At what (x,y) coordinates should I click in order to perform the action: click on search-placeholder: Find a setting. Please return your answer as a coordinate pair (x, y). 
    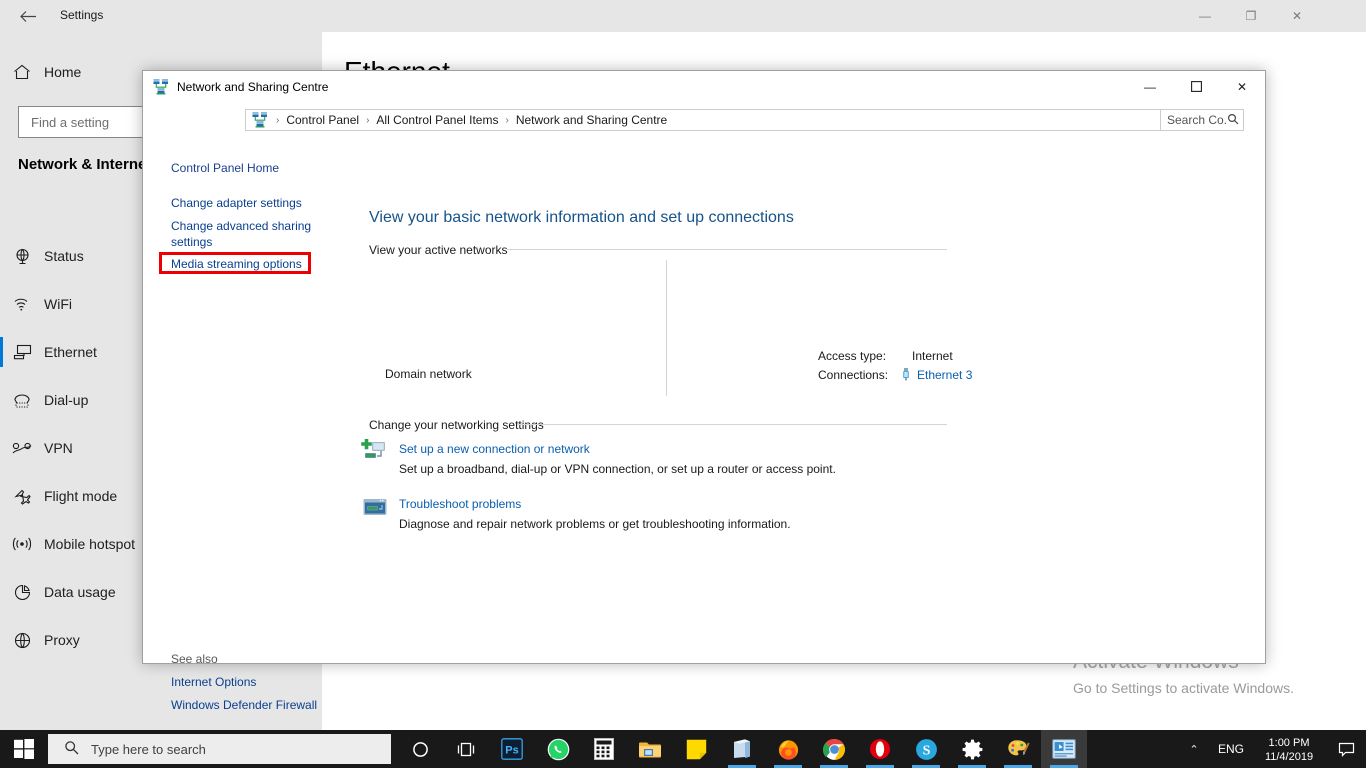
    Looking at the image, I should click on (70, 122).